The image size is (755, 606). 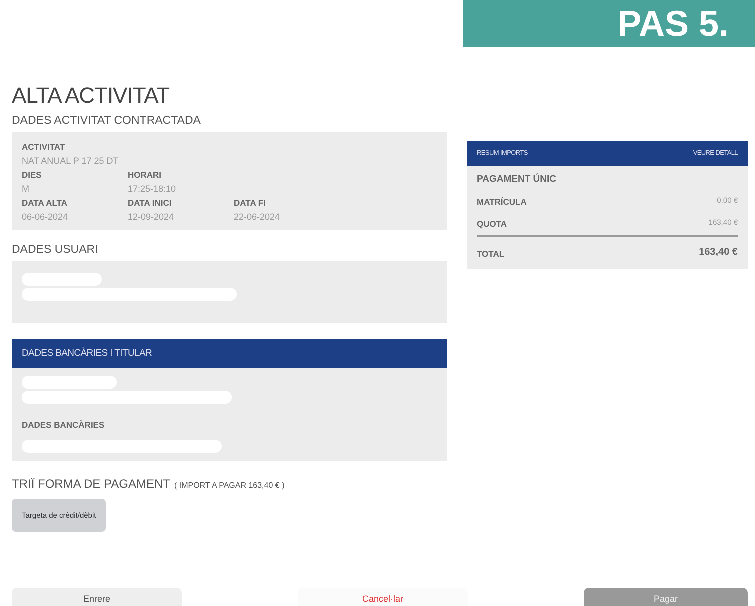 What do you see at coordinates (145, 175) in the screenshot?
I see `field-label: HORARI` at bounding box center [145, 175].